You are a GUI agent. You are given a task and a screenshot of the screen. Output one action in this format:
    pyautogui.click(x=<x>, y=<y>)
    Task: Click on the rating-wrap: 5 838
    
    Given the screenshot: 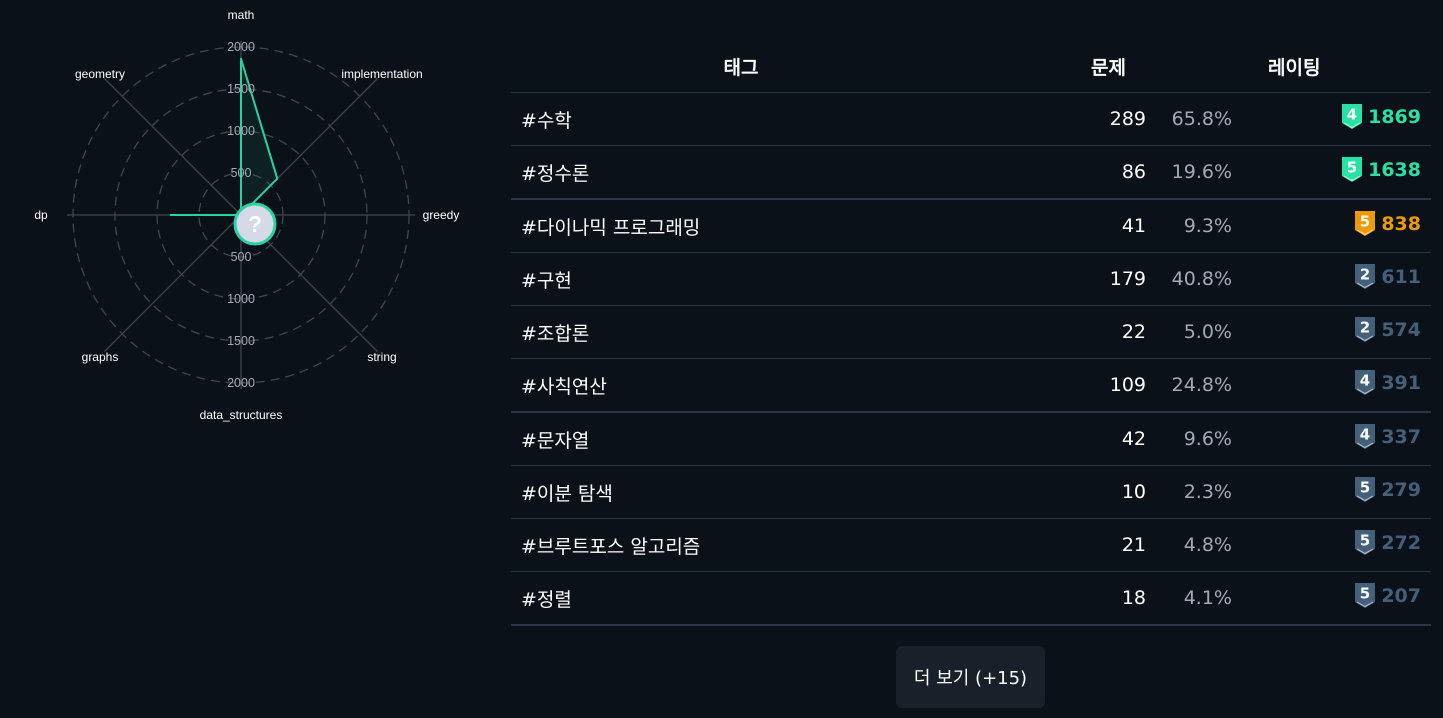 What is the action you would take?
    pyautogui.click(x=1388, y=223)
    